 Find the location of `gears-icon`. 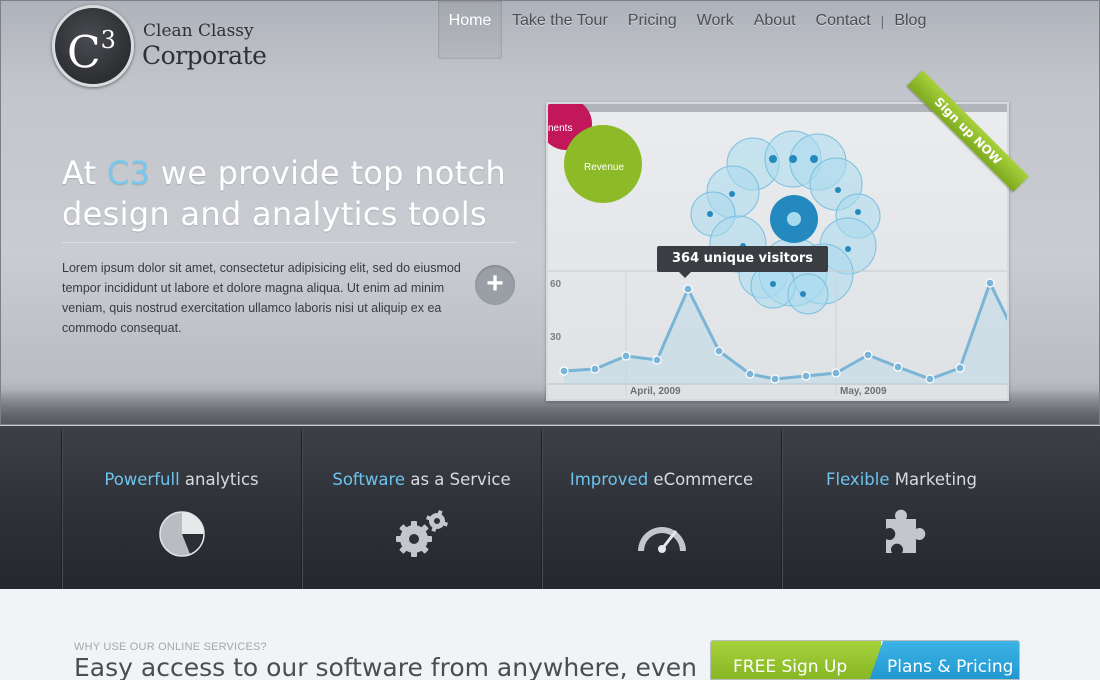

gears-icon is located at coordinates (421, 533).